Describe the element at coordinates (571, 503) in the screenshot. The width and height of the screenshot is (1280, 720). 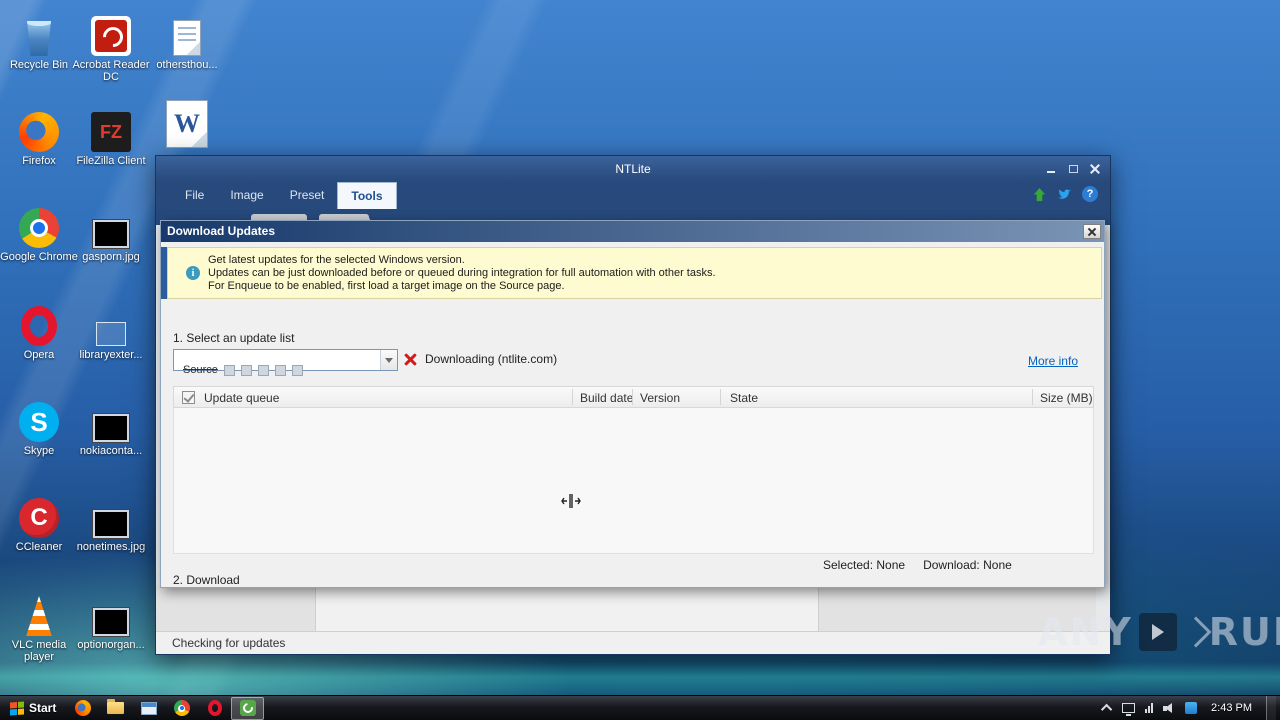
I see `resize-cursor` at that location.